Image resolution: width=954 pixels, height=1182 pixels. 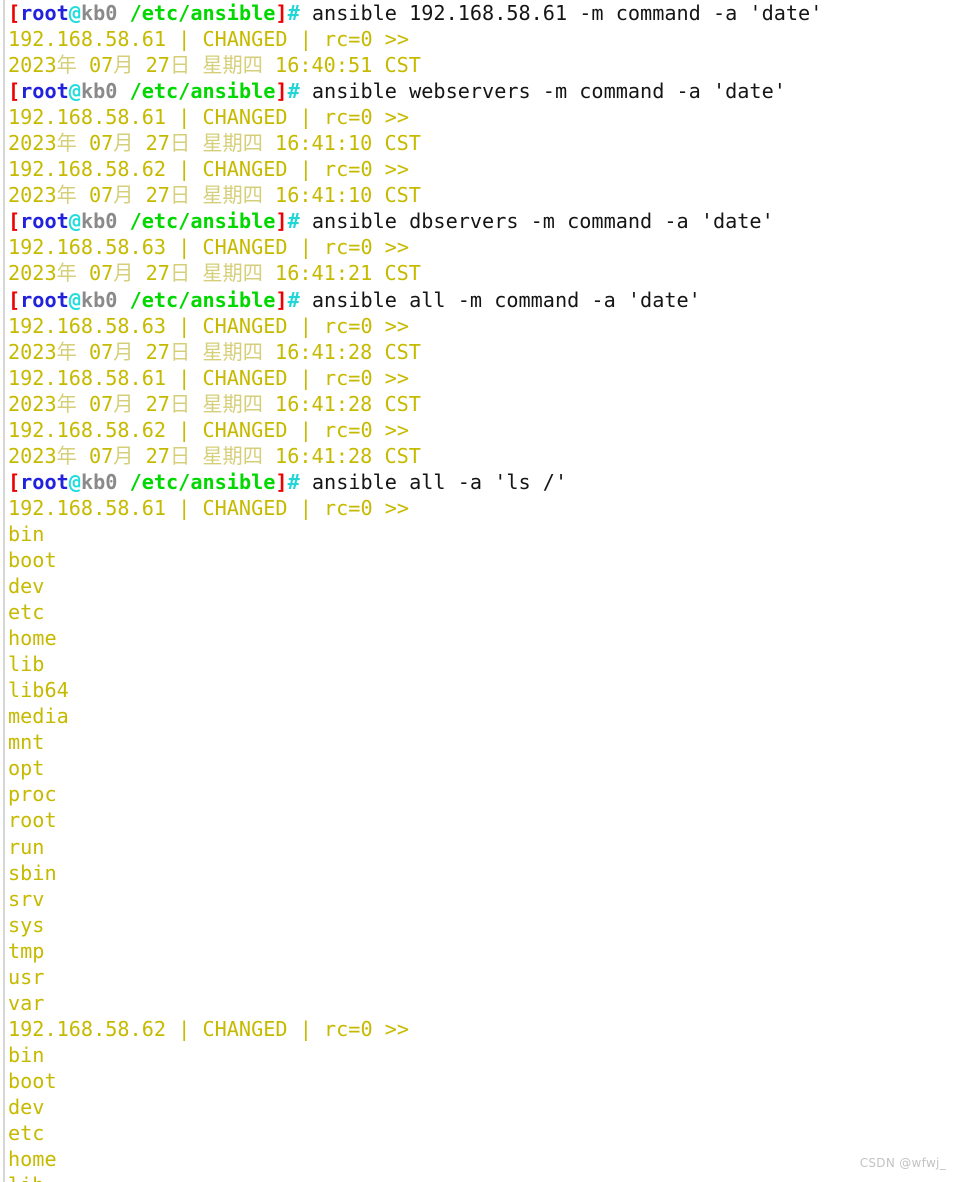 I want to click on terminal-output-line: srv, so click(x=481, y=899).